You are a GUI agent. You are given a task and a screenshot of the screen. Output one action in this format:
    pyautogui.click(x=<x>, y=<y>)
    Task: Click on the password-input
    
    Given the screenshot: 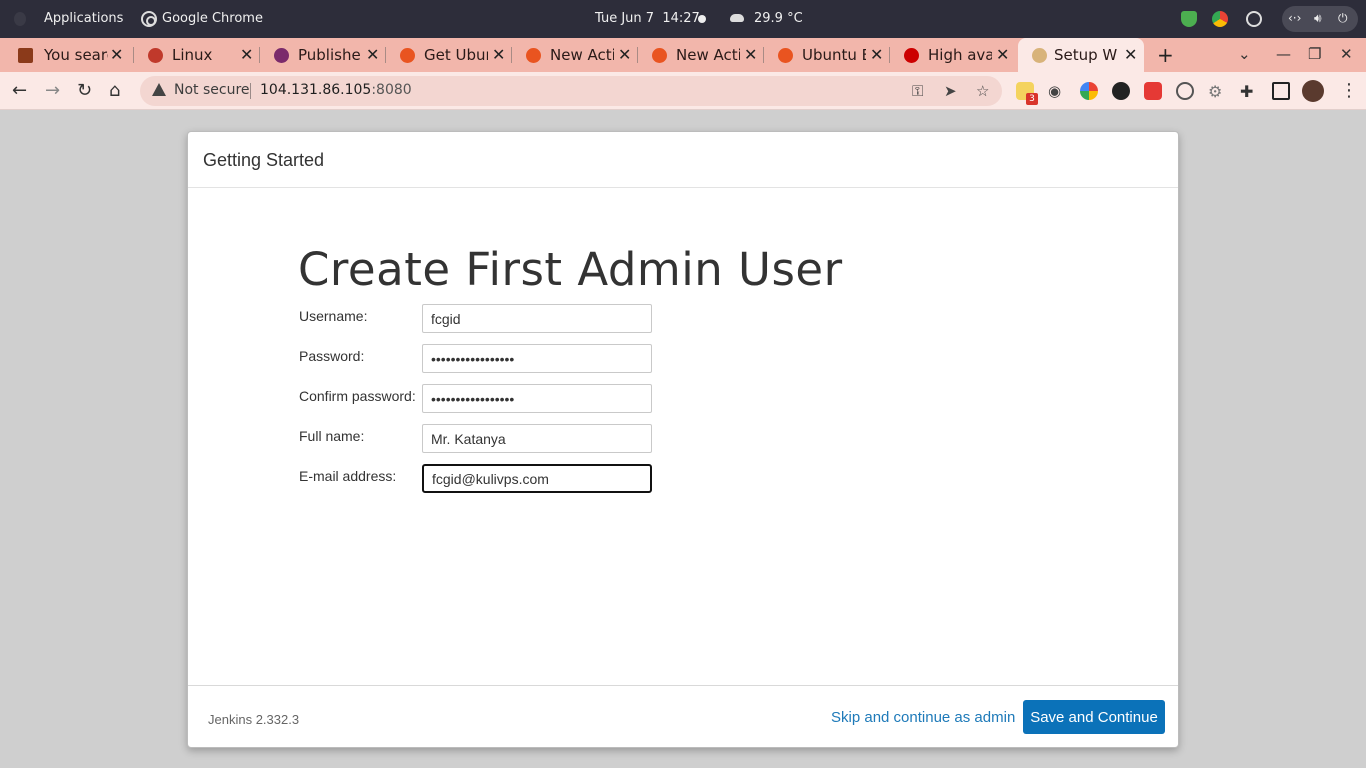 What is the action you would take?
    pyautogui.click(x=537, y=358)
    